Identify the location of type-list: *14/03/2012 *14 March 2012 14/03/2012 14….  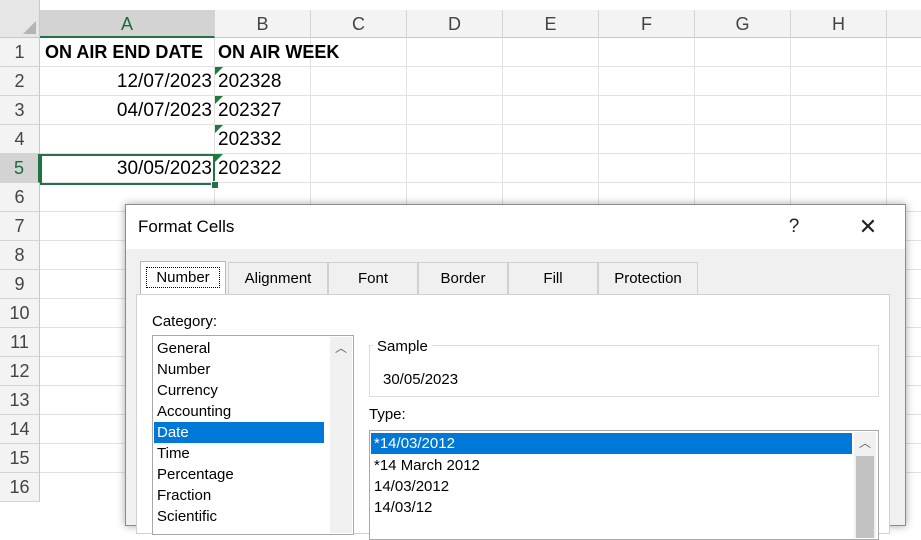
(624, 485).